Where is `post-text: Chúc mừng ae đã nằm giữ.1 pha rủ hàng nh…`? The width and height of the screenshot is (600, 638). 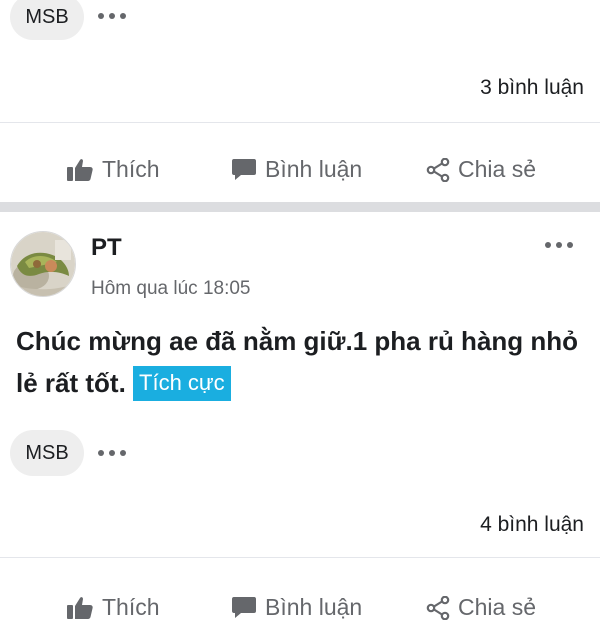
post-text: Chúc mừng ae đã nằm giữ.1 pha rủ hàng nh… is located at coordinates (297, 362).